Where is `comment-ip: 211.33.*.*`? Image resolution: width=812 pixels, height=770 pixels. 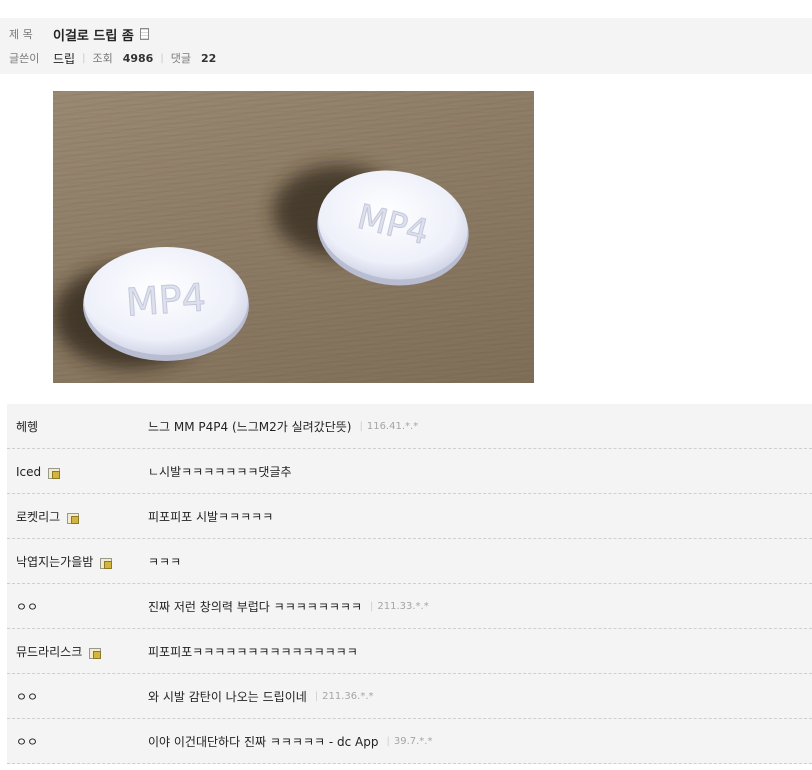 comment-ip: 211.33.*.* is located at coordinates (403, 606).